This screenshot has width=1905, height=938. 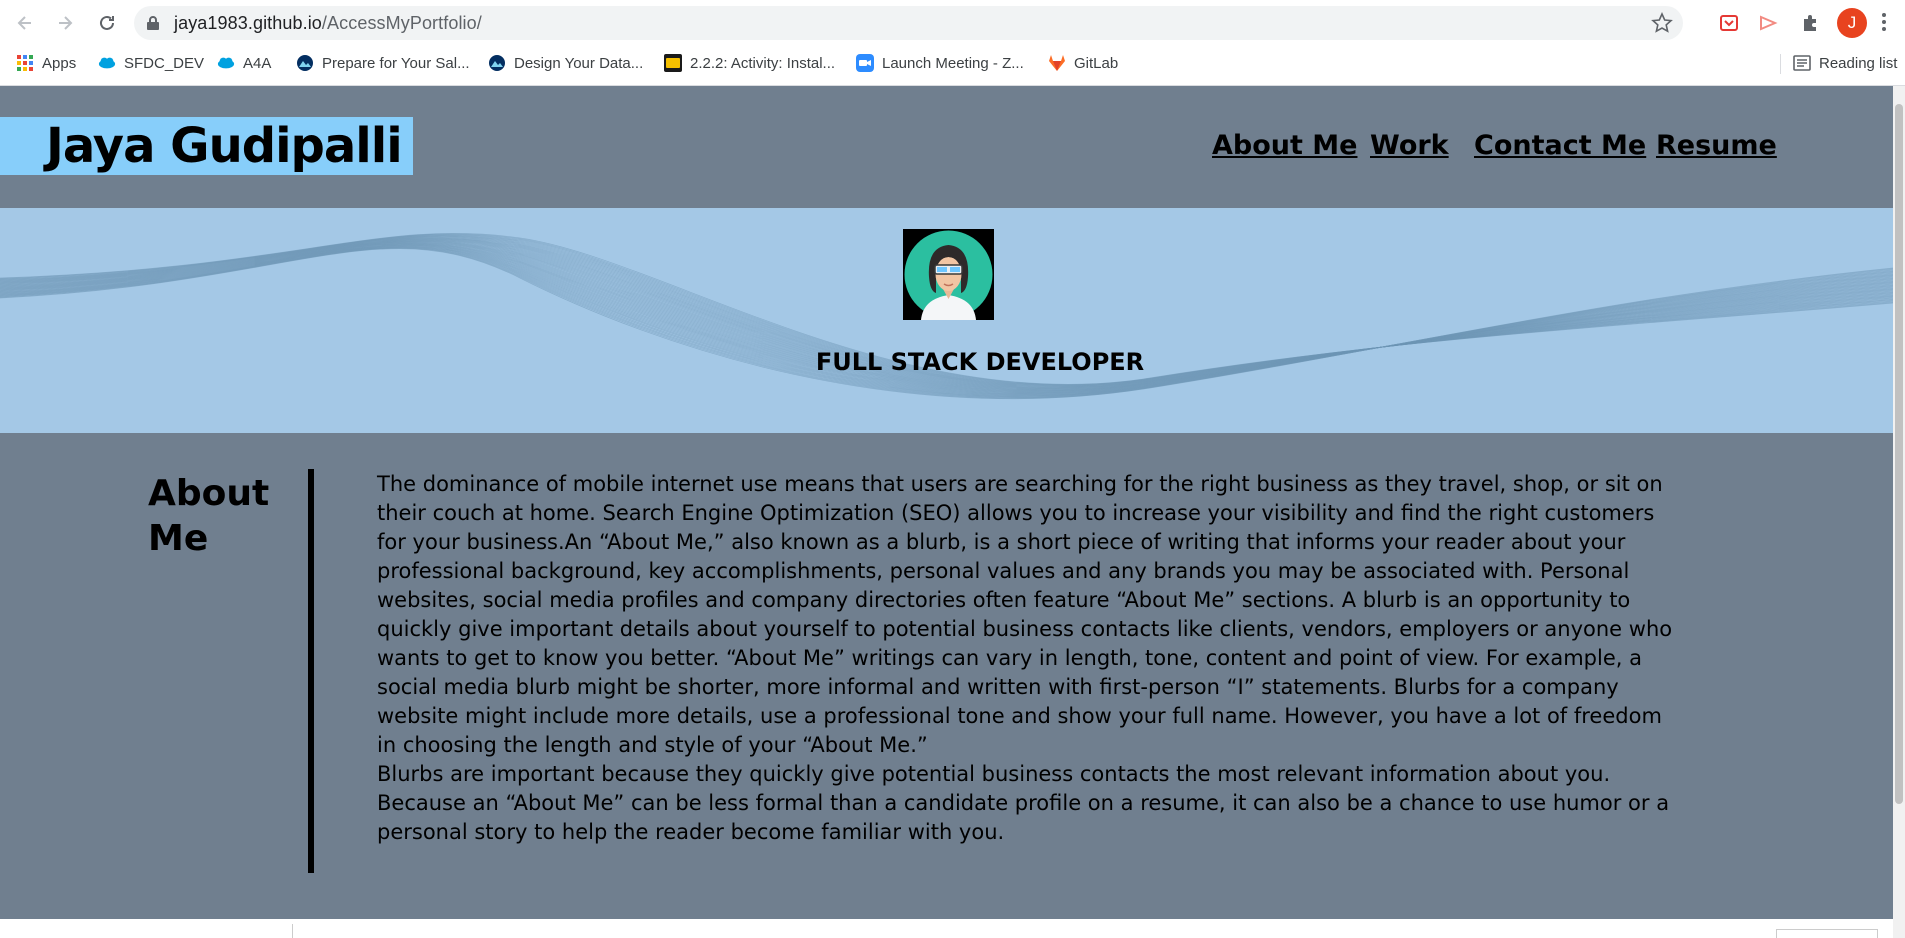 I want to click on section-box-edge, so click(x=1827, y=933).